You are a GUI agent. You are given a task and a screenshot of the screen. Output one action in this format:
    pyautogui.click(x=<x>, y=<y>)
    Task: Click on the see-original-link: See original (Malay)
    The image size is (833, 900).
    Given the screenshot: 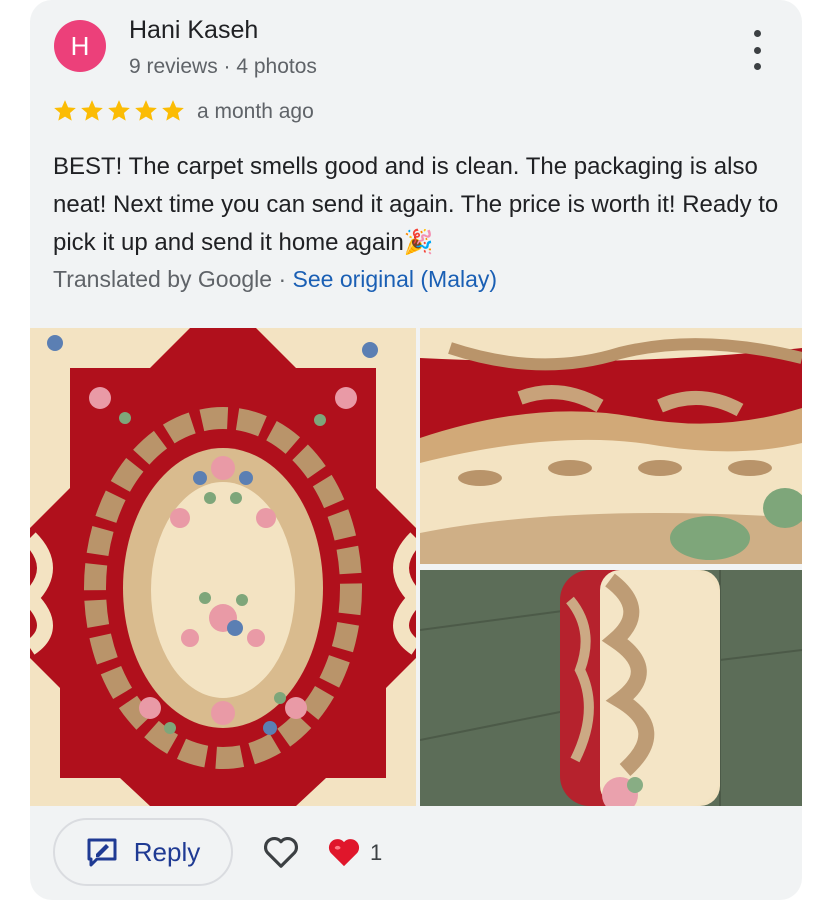 What is the action you would take?
    pyautogui.click(x=395, y=279)
    